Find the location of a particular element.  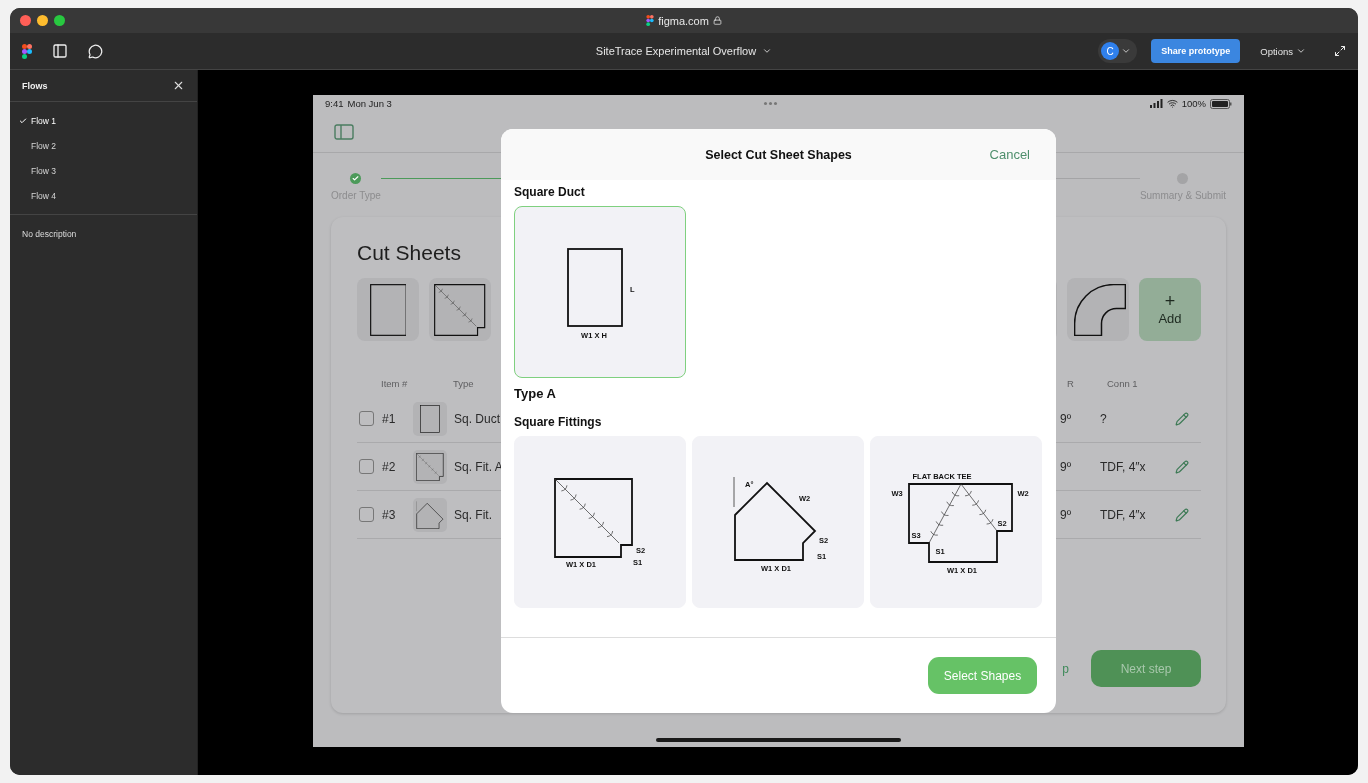

type-cell-text: Sq. Fit. is located at coordinates (473, 514).